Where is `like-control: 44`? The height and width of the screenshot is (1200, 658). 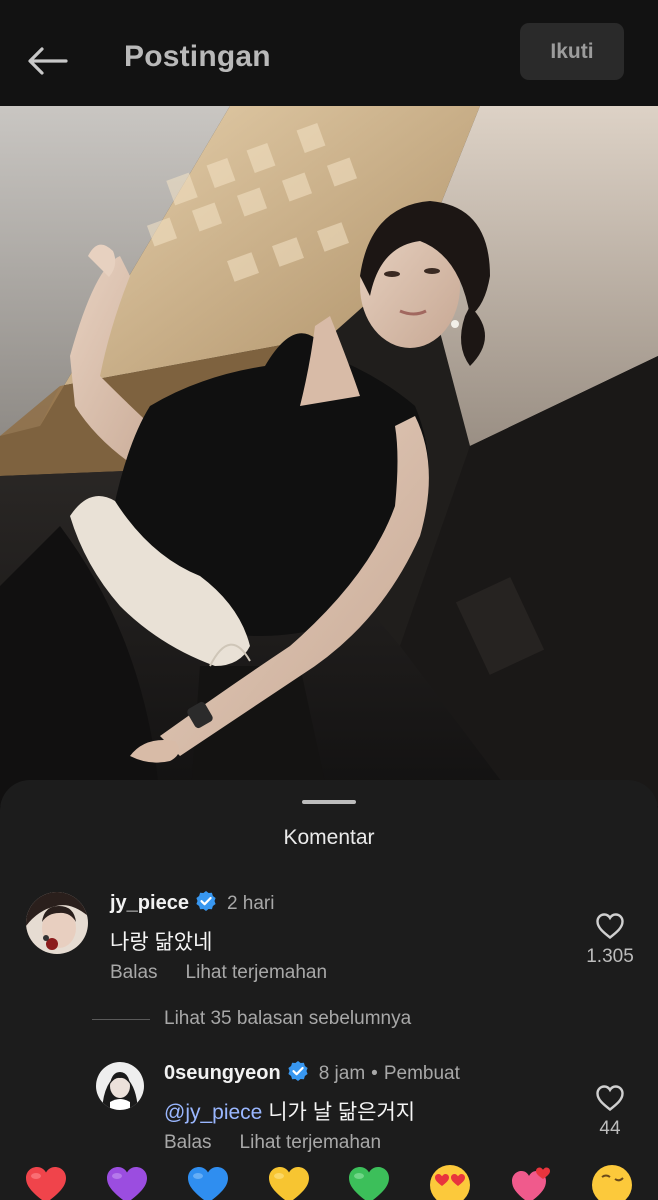 like-control: 44 is located at coordinates (610, 1112).